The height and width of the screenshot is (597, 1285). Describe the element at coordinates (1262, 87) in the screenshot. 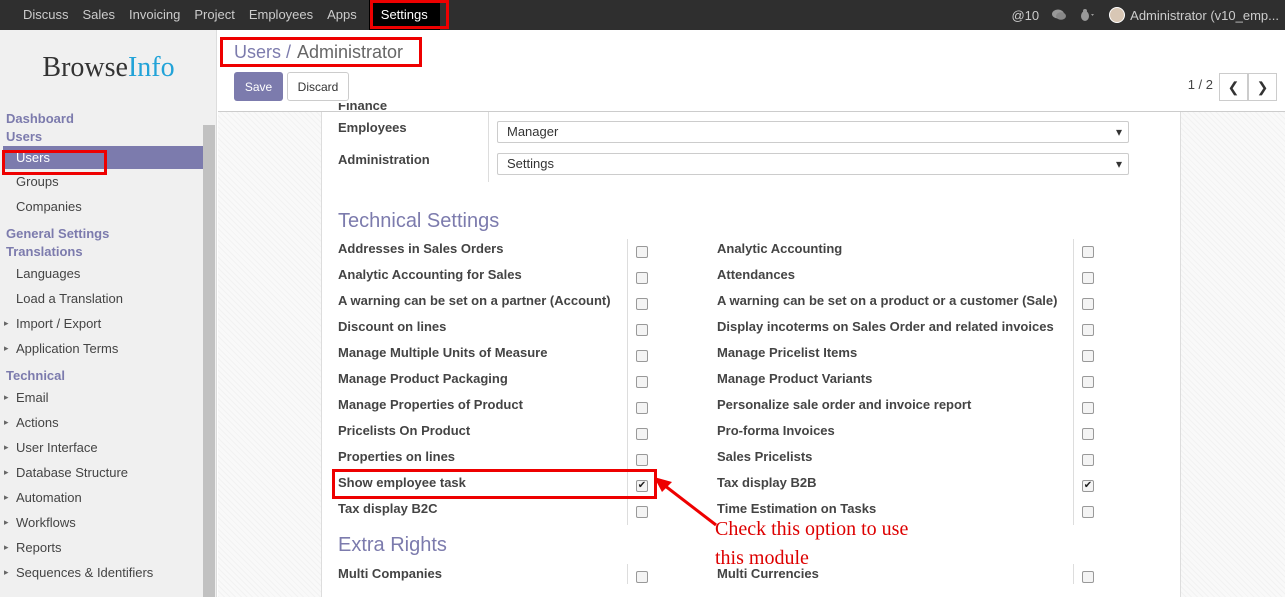

I see `pager-next-button: ❯` at that location.